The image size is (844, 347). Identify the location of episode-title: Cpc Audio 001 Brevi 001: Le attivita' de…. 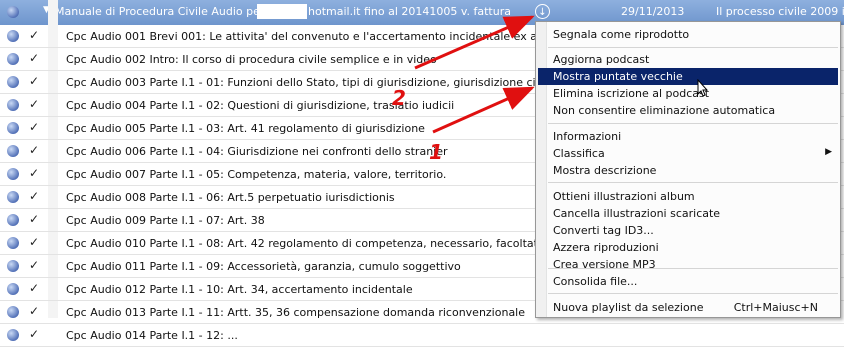
(314, 36).